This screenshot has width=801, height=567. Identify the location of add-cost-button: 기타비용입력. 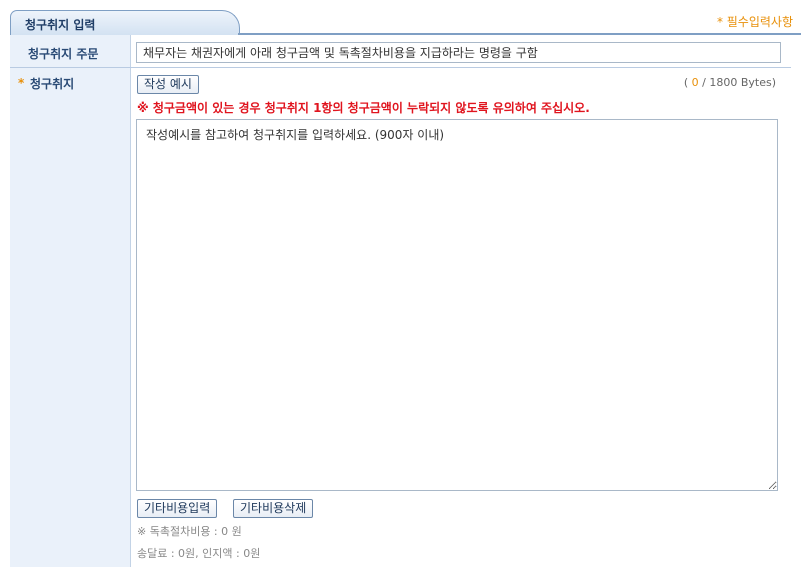
(177, 508).